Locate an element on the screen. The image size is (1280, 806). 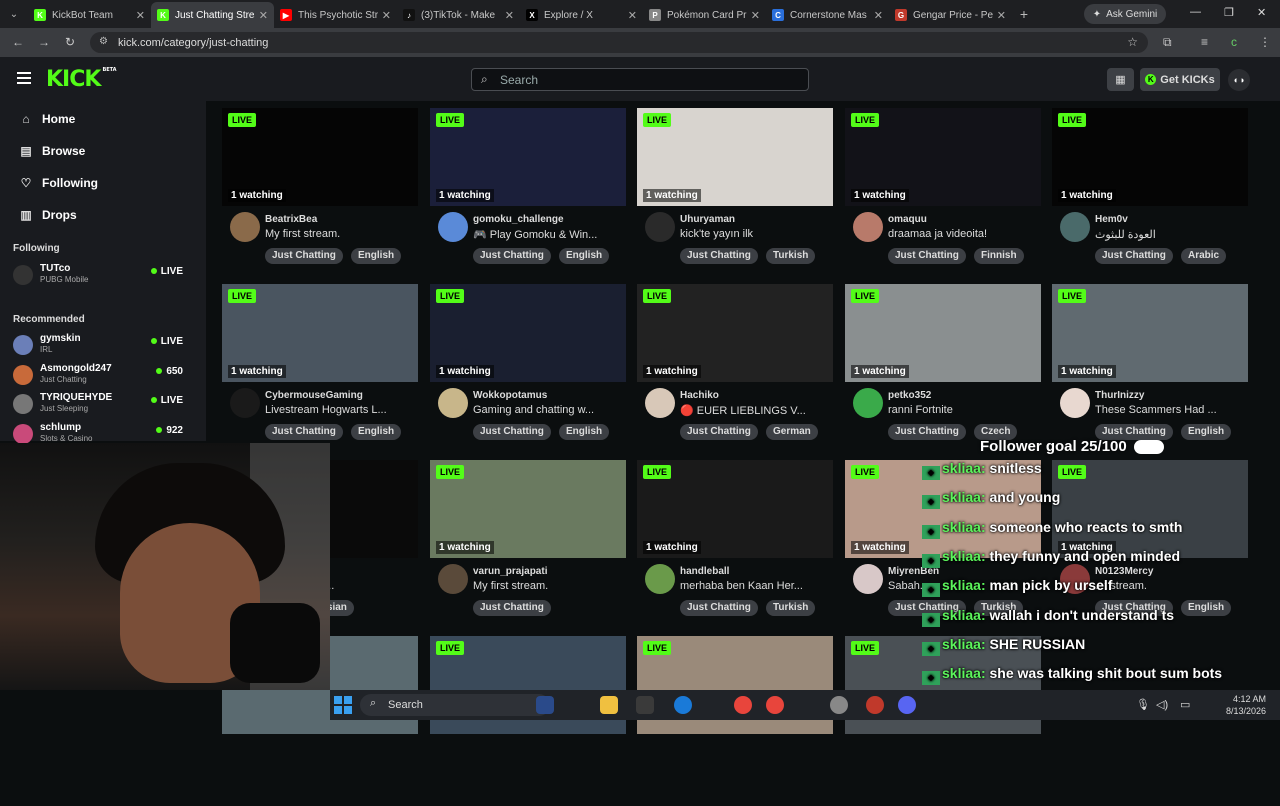
ask-gemini-button: ✦ Ask Gemini is located at coordinates (1125, 14).